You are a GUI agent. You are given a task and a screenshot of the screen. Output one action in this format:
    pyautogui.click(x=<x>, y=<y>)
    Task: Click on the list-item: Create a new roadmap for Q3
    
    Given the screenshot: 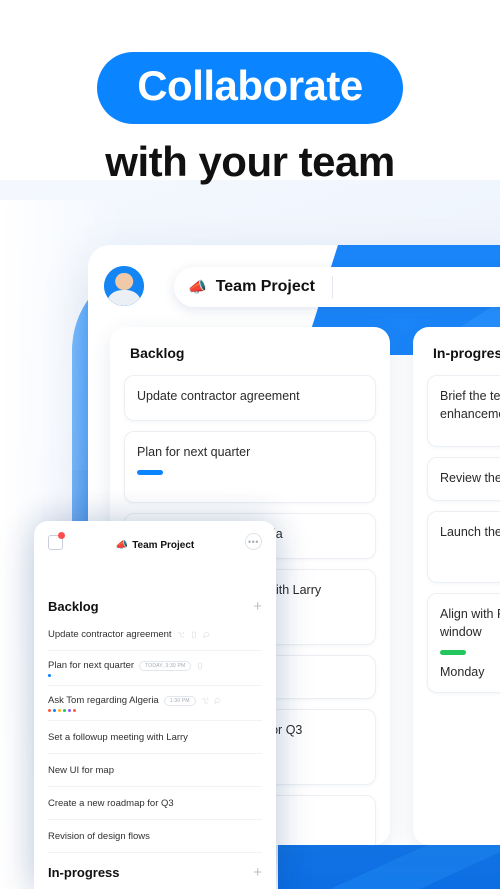 What is the action you would take?
    pyautogui.click(x=155, y=803)
    